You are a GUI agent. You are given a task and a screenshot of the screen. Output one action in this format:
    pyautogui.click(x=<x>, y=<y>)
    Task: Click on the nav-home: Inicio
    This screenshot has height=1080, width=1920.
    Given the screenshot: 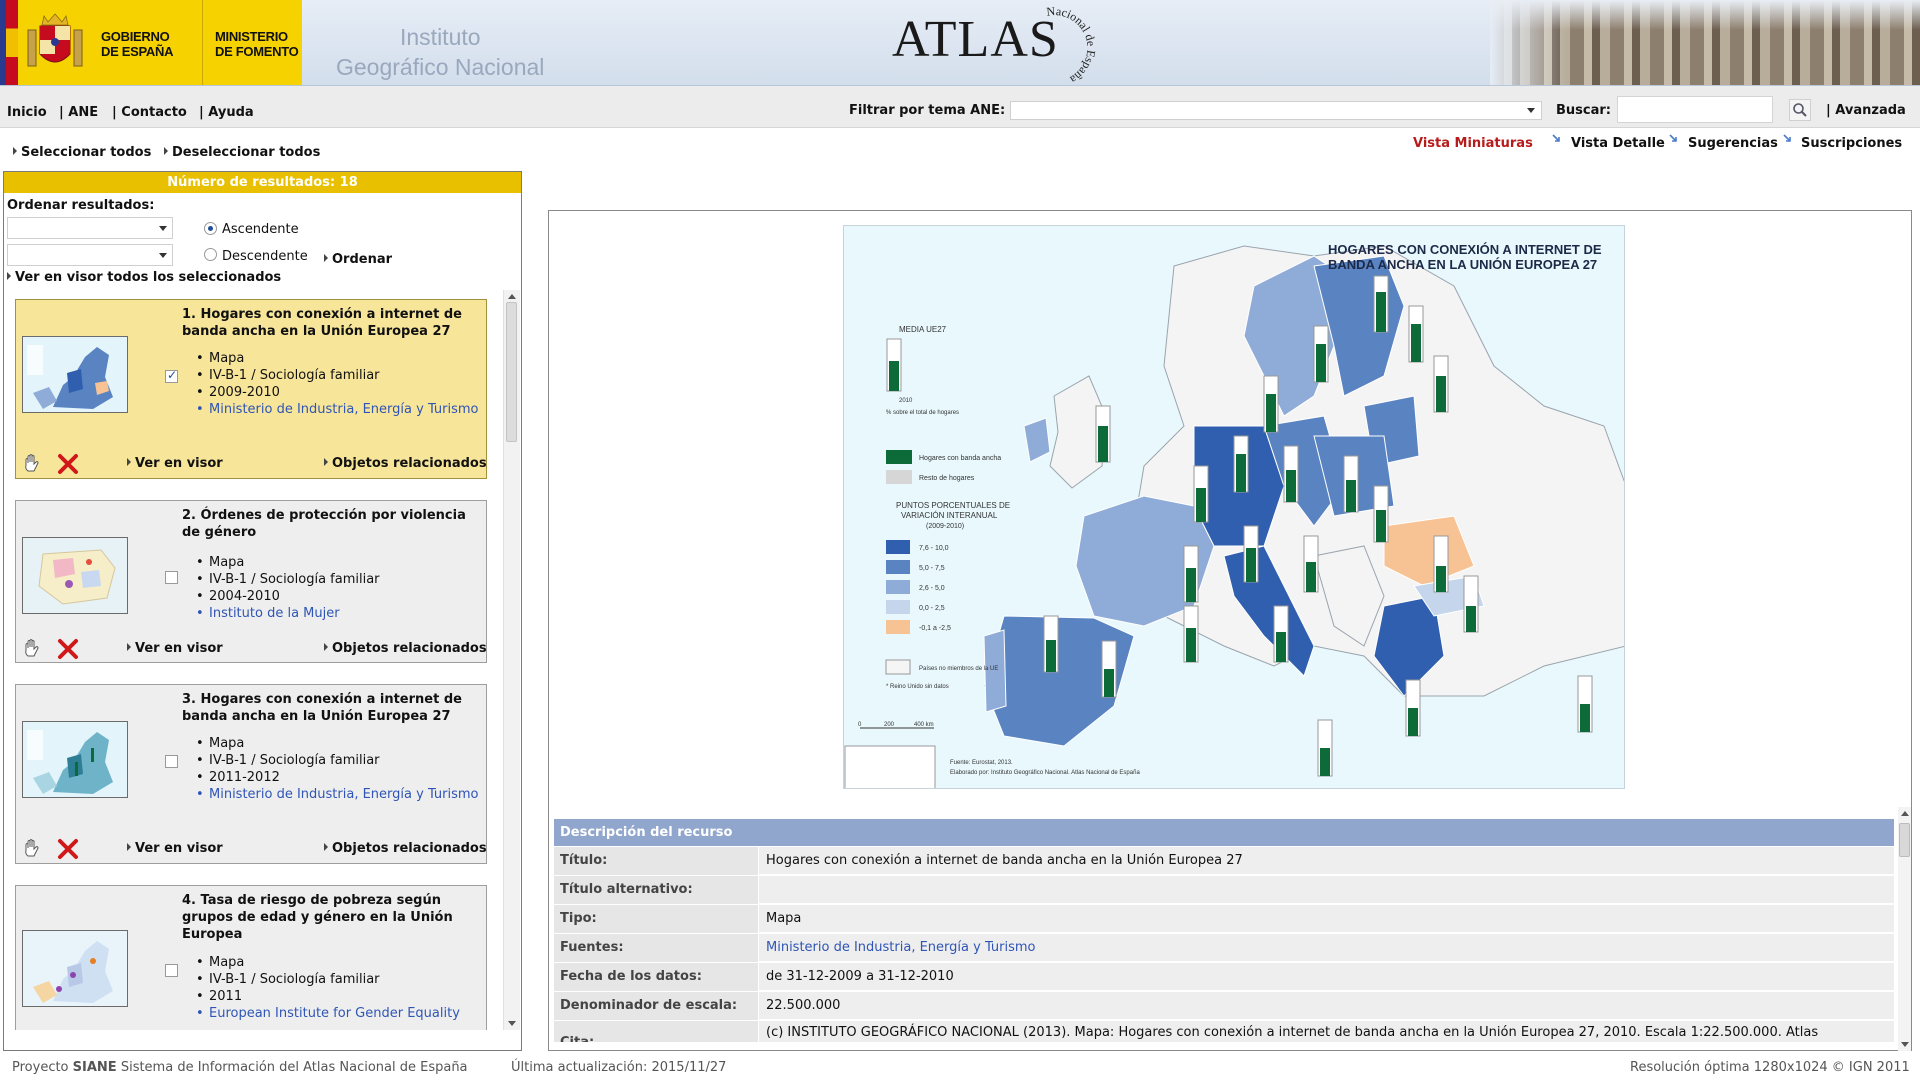 What is the action you would take?
    pyautogui.click(x=27, y=112)
    